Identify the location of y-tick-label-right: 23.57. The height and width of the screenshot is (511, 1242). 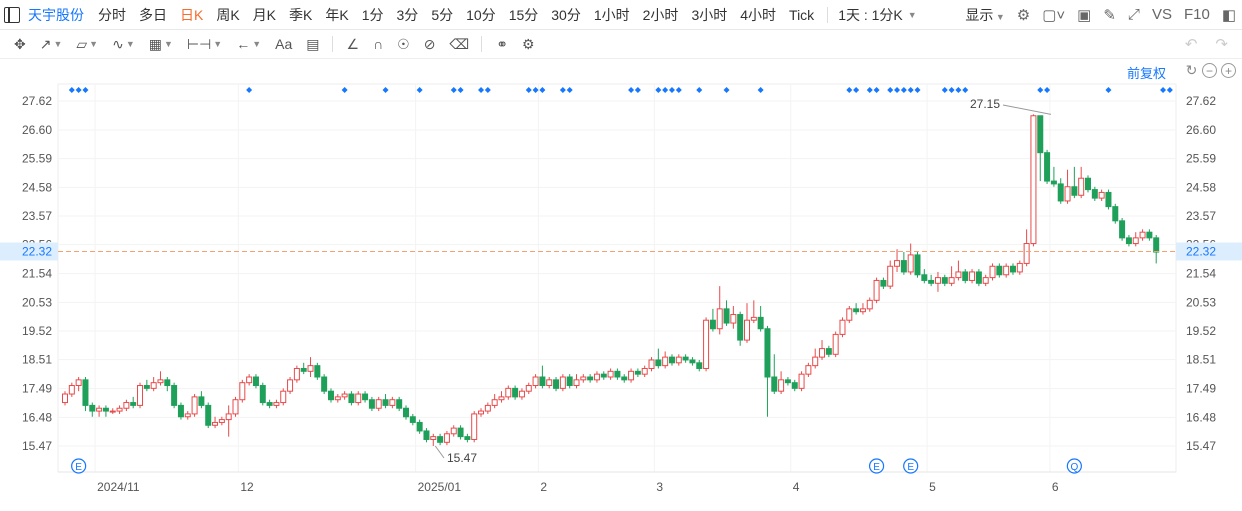
(1201, 216).